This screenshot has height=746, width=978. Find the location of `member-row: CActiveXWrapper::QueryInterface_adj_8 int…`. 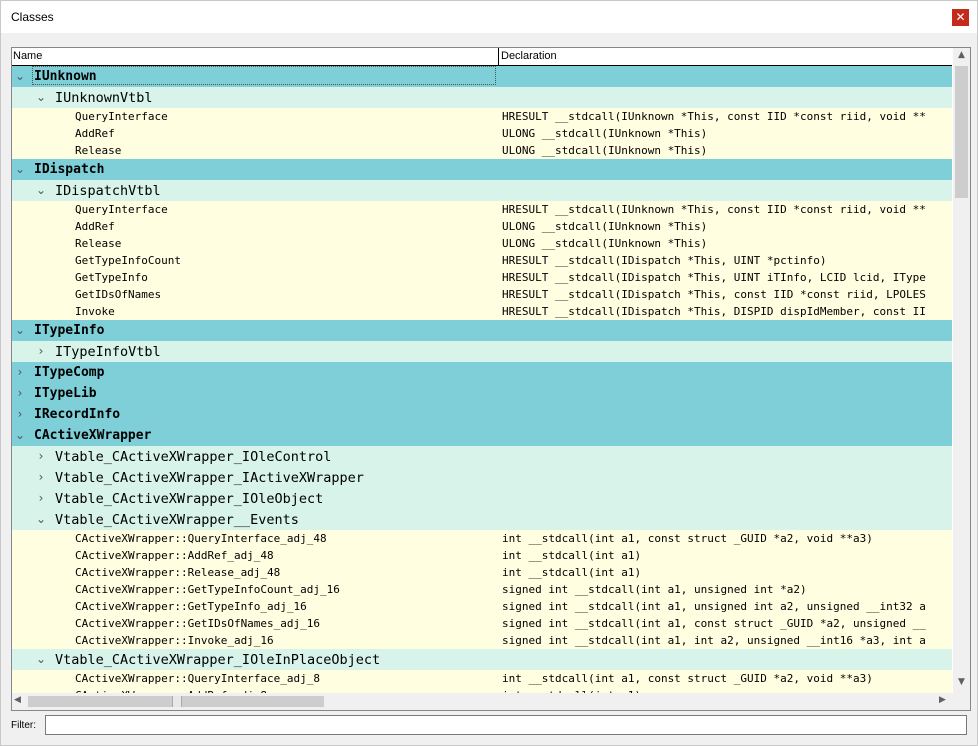

member-row: CActiveXWrapper::QueryInterface_adj_8 int… is located at coordinates (482, 678).